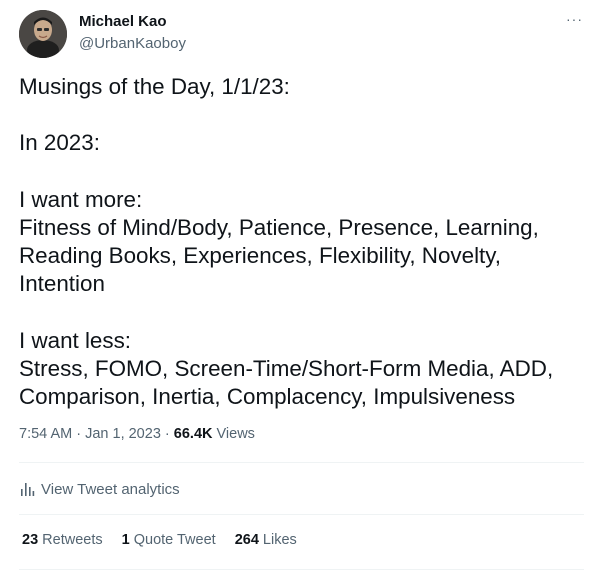 The height and width of the screenshot is (570, 592). What do you see at coordinates (246, 540) in the screenshot?
I see `likes-count: 264` at bounding box center [246, 540].